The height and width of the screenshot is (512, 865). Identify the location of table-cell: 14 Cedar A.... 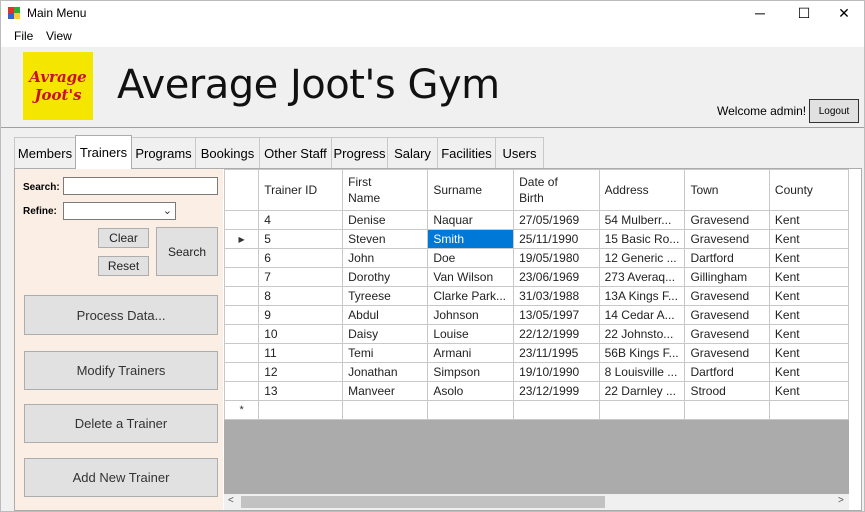
(642, 315).